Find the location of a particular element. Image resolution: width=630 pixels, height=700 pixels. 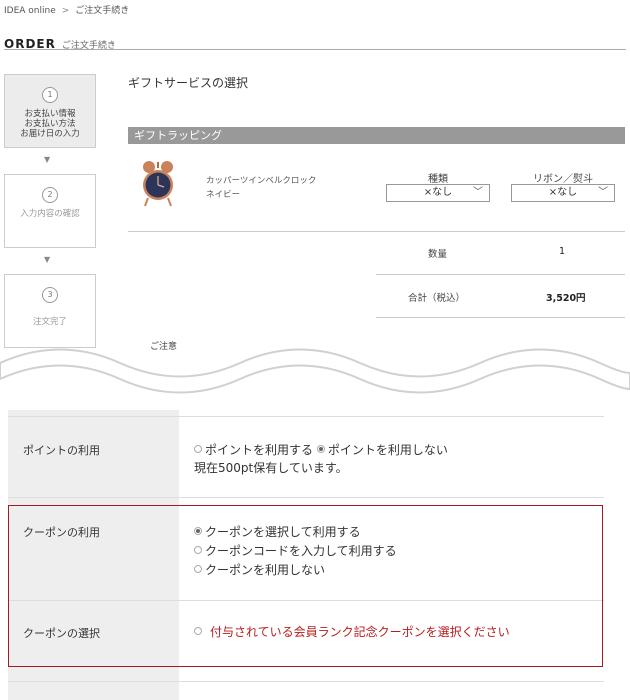

breadcrumb-current: ご注文手続き is located at coordinates (102, 11).